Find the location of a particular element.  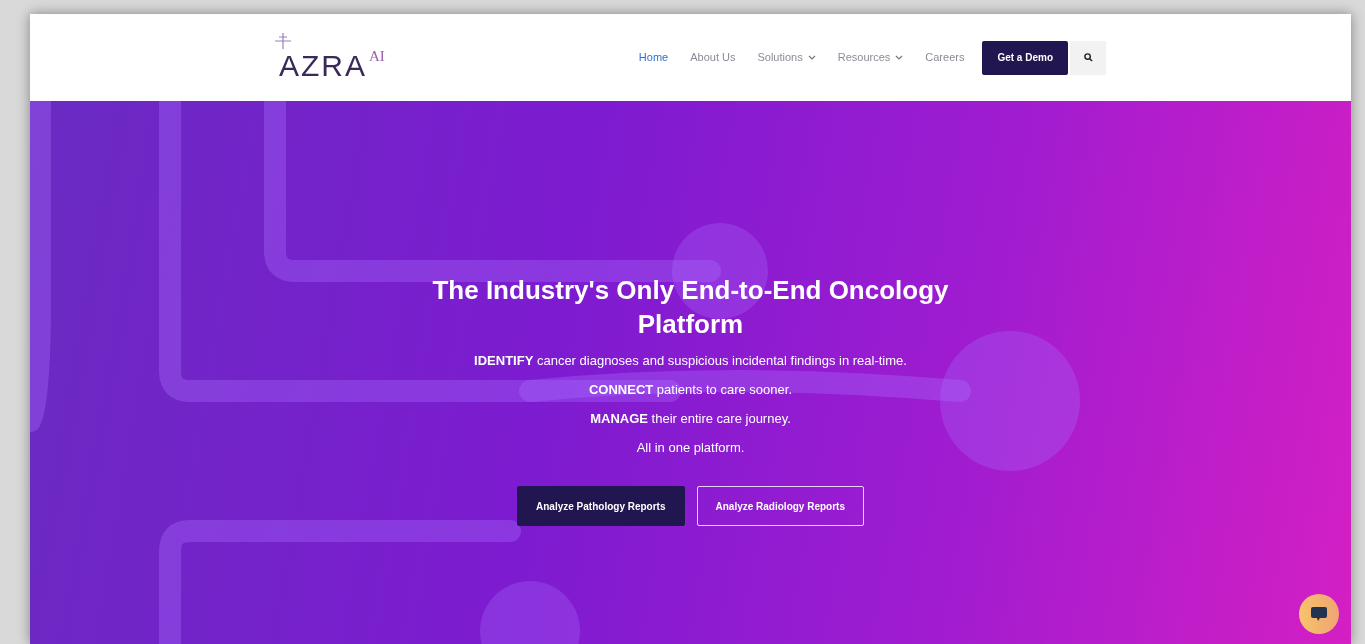

chat-button is located at coordinates (1319, 614).